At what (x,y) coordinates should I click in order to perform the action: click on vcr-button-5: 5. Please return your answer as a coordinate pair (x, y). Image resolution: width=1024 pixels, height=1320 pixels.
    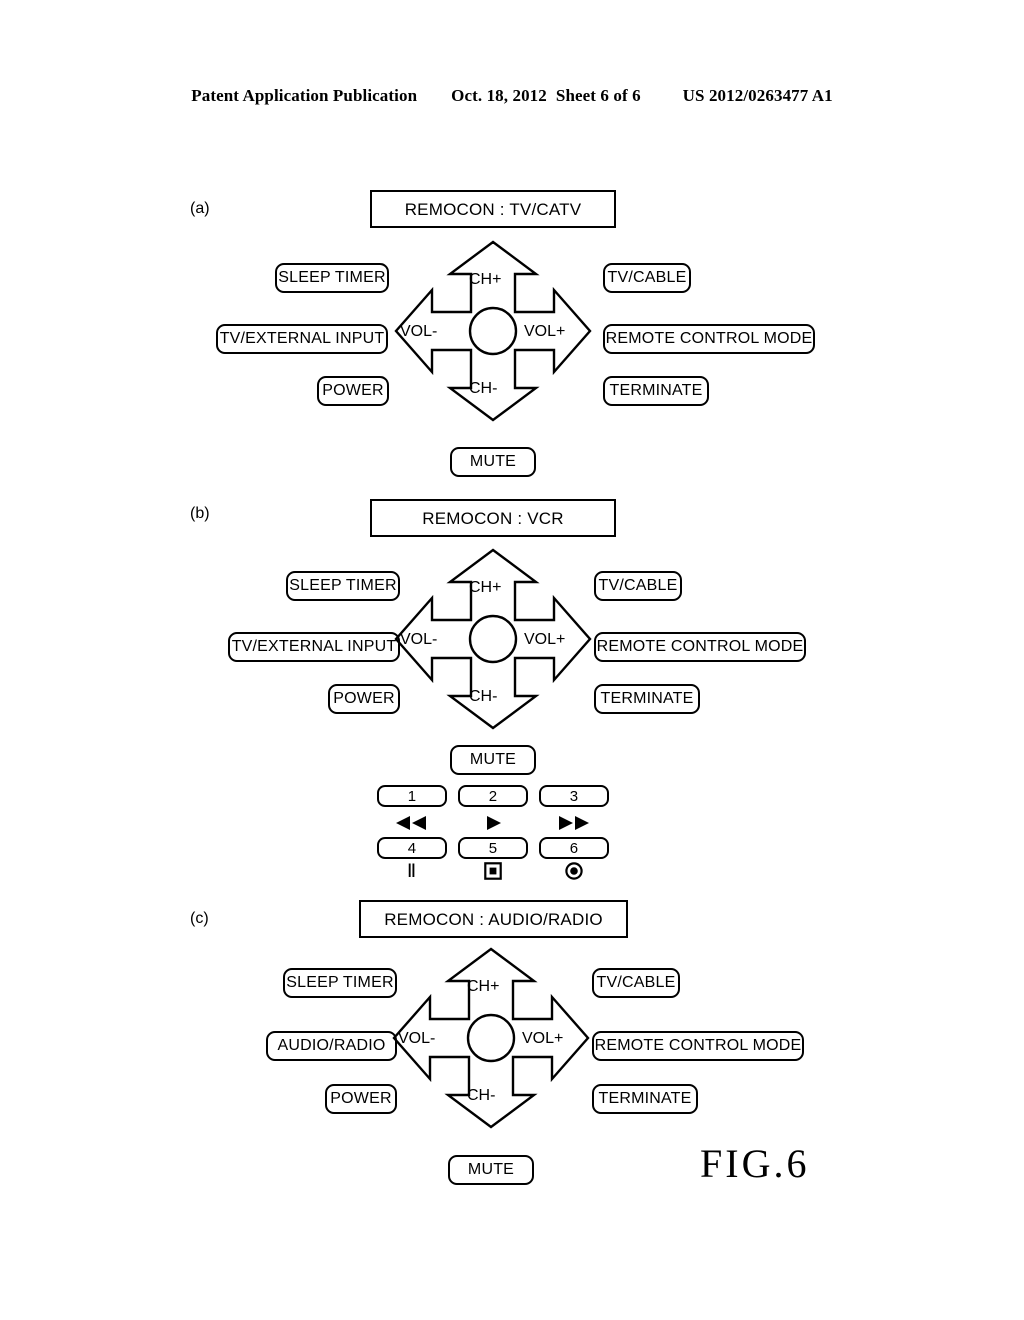
    Looking at the image, I should click on (493, 848).